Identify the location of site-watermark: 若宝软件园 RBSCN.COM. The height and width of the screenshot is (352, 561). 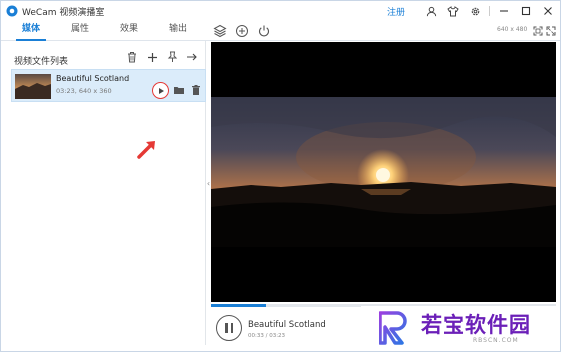
(460, 328).